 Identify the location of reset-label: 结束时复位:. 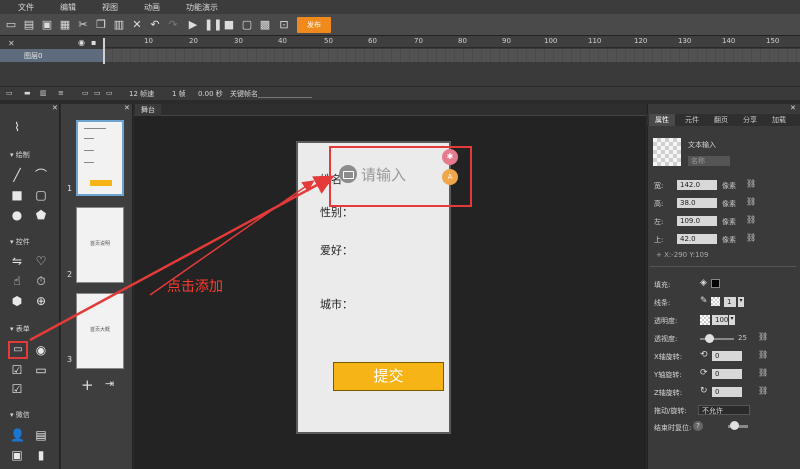
(673, 428).